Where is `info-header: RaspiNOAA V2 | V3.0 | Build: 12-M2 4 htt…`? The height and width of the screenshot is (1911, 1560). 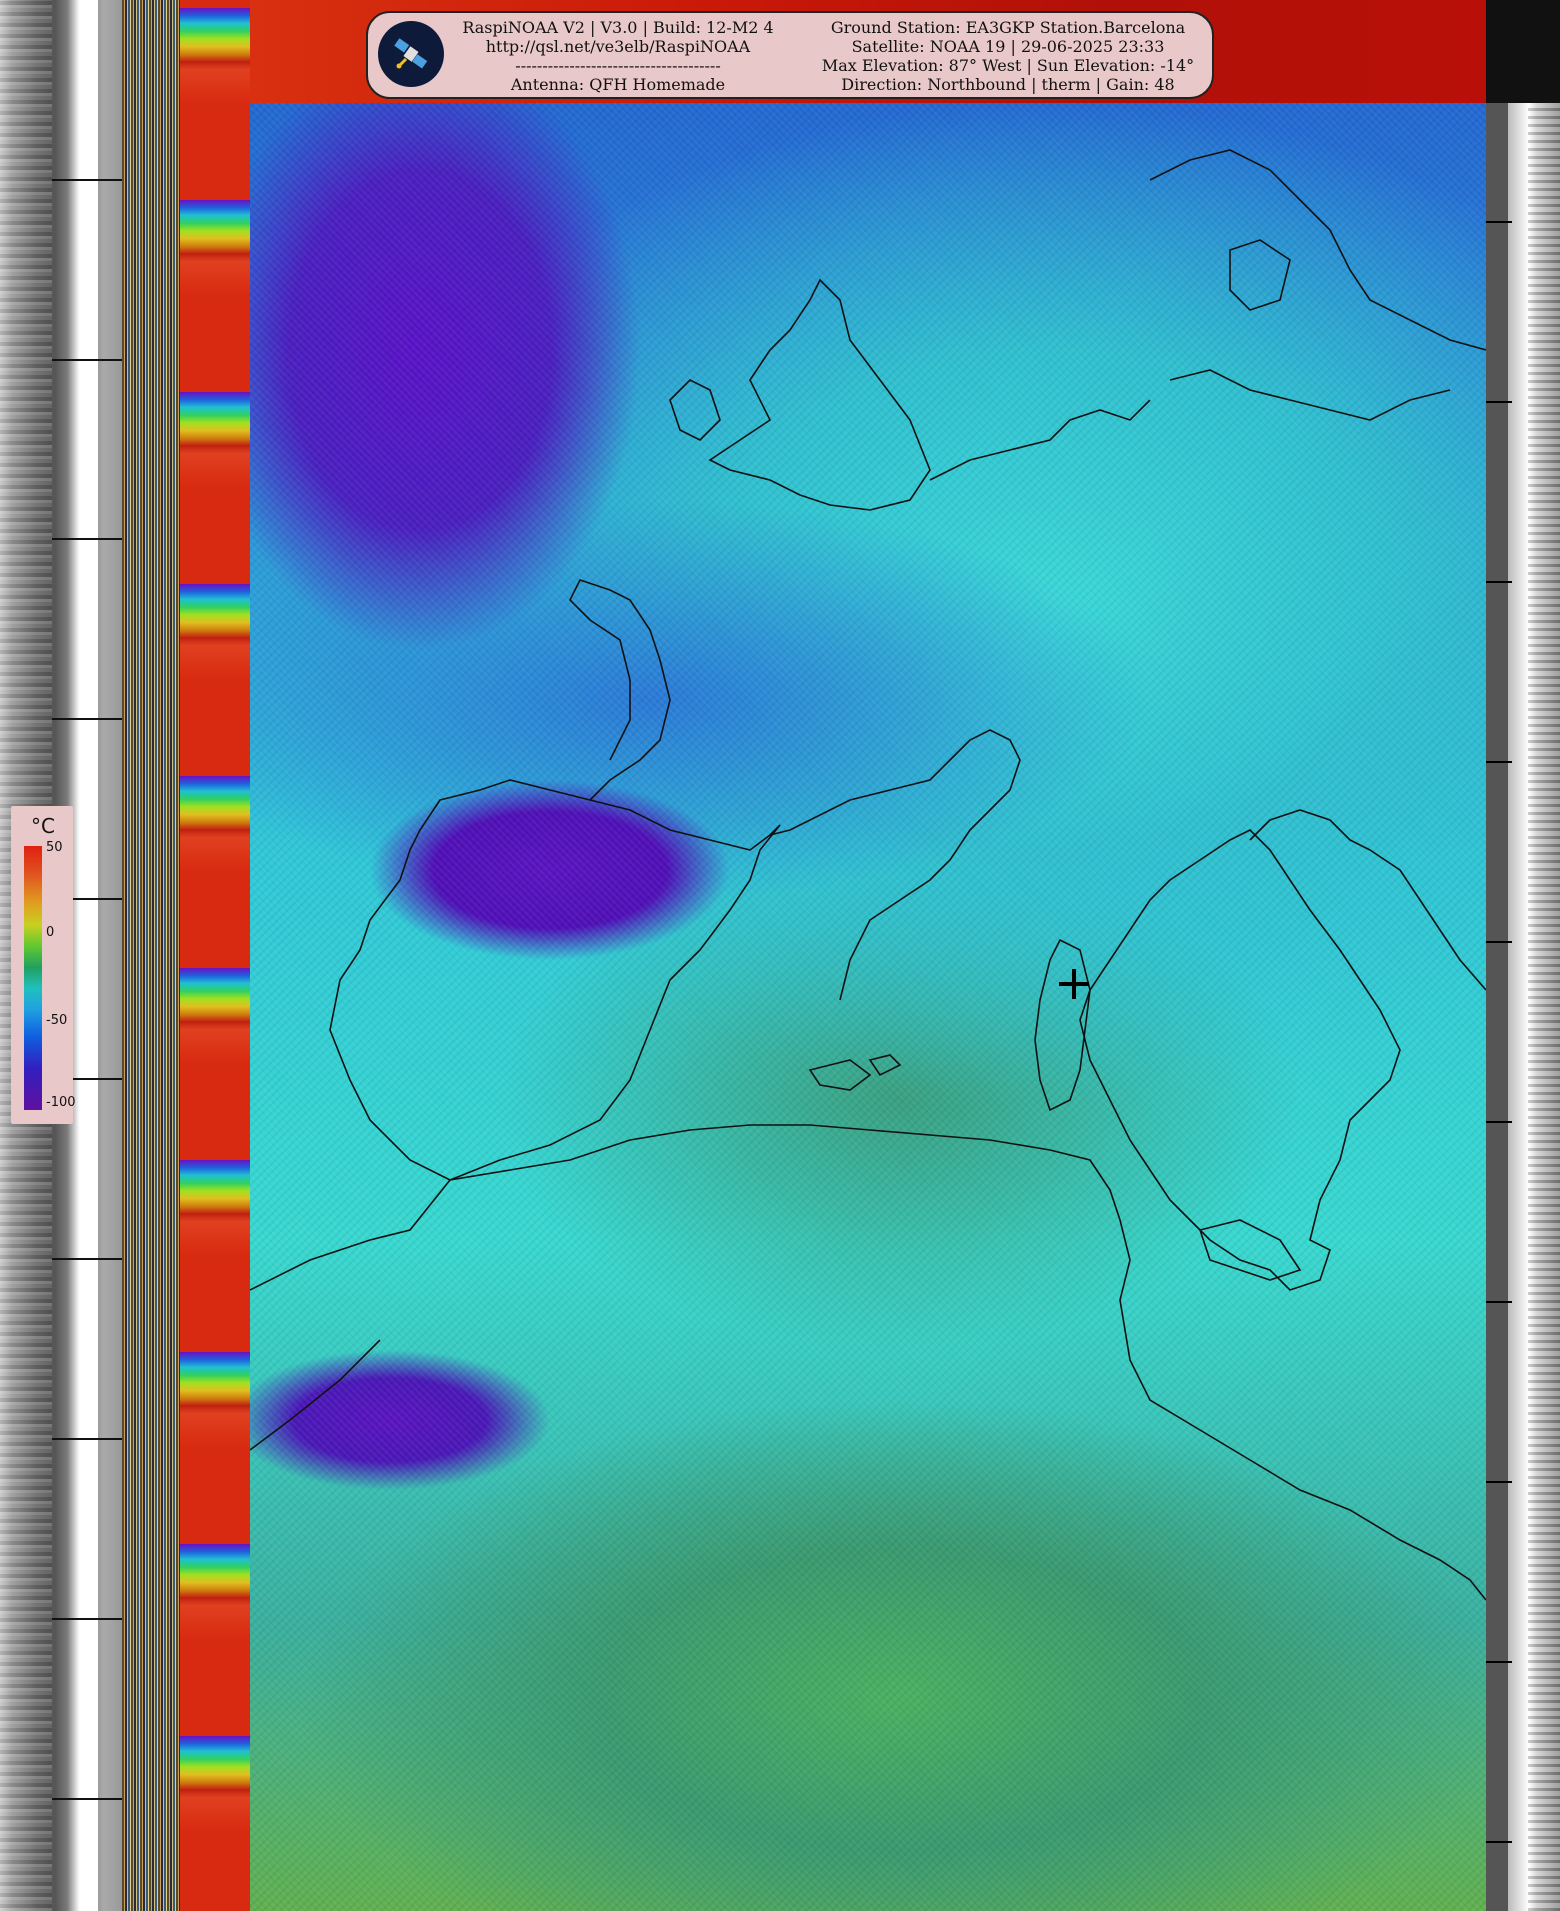
info-header: RaspiNOAA V2 | V3.0 | Build: 12-M2 4 htt… is located at coordinates (790, 55).